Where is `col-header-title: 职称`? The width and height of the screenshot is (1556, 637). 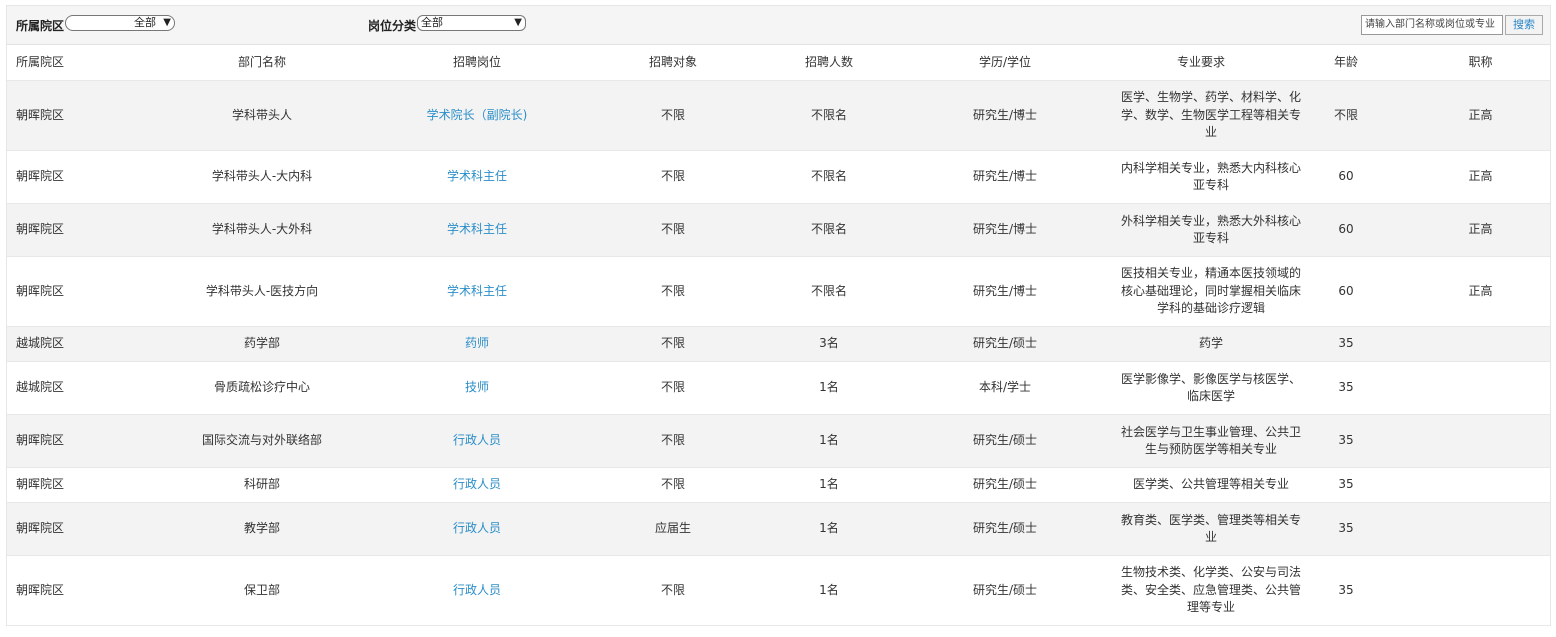 col-header-title: 职称 is located at coordinates (1480, 63).